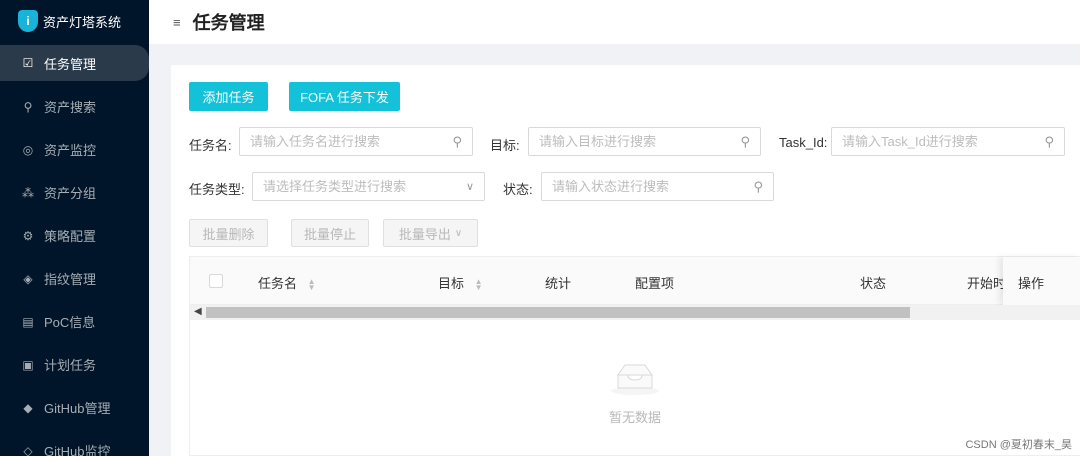 This screenshot has width=1080, height=456. Describe the element at coordinates (424, 234) in the screenshot. I see `batch-export-label: 批量导出` at that location.